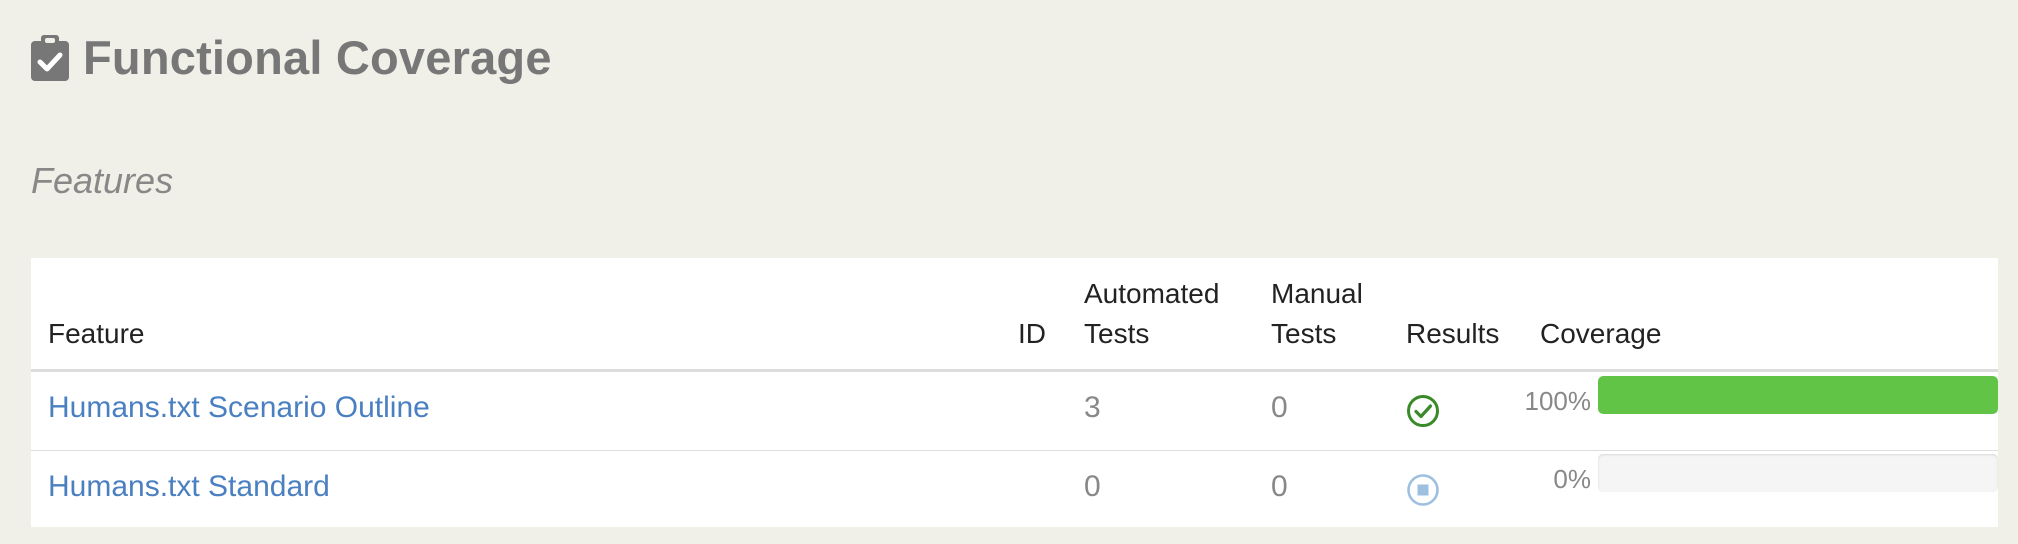 The image size is (2018, 544). I want to click on column-header-automated-line1: Automated, so click(1152, 293).